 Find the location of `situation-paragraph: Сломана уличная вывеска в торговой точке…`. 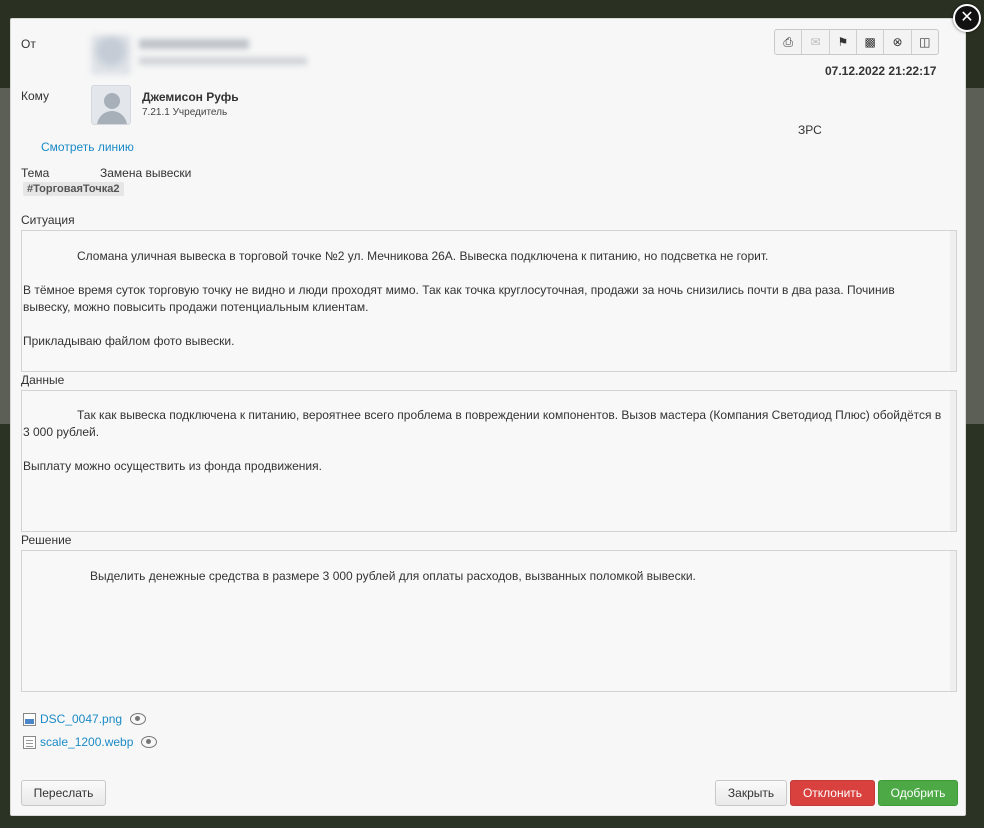

situation-paragraph: Сломана уличная вывеска в торговой точке… is located at coordinates (423, 256).